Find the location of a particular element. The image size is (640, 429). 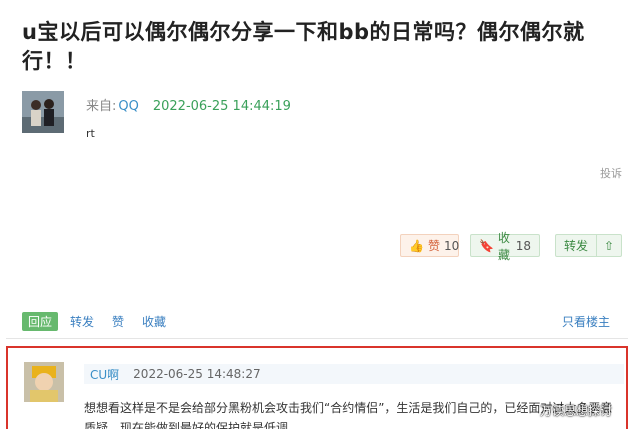

comment-timestamp: 2022-06-25 14:48:27 is located at coordinates (197, 374).